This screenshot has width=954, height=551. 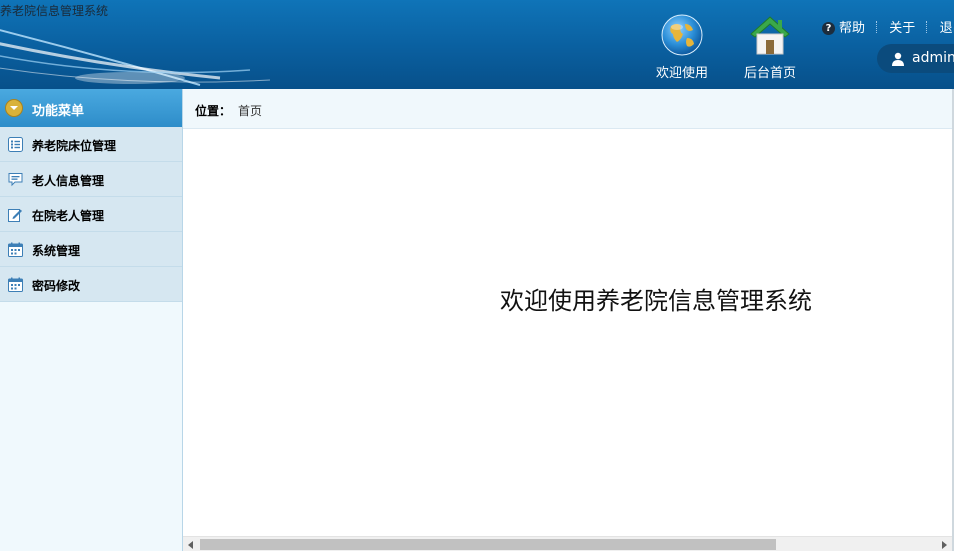 What do you see at coordinates (944, 545) in the screenshot?
I see `scroll-right-icon` at bounding box center [944, 545].